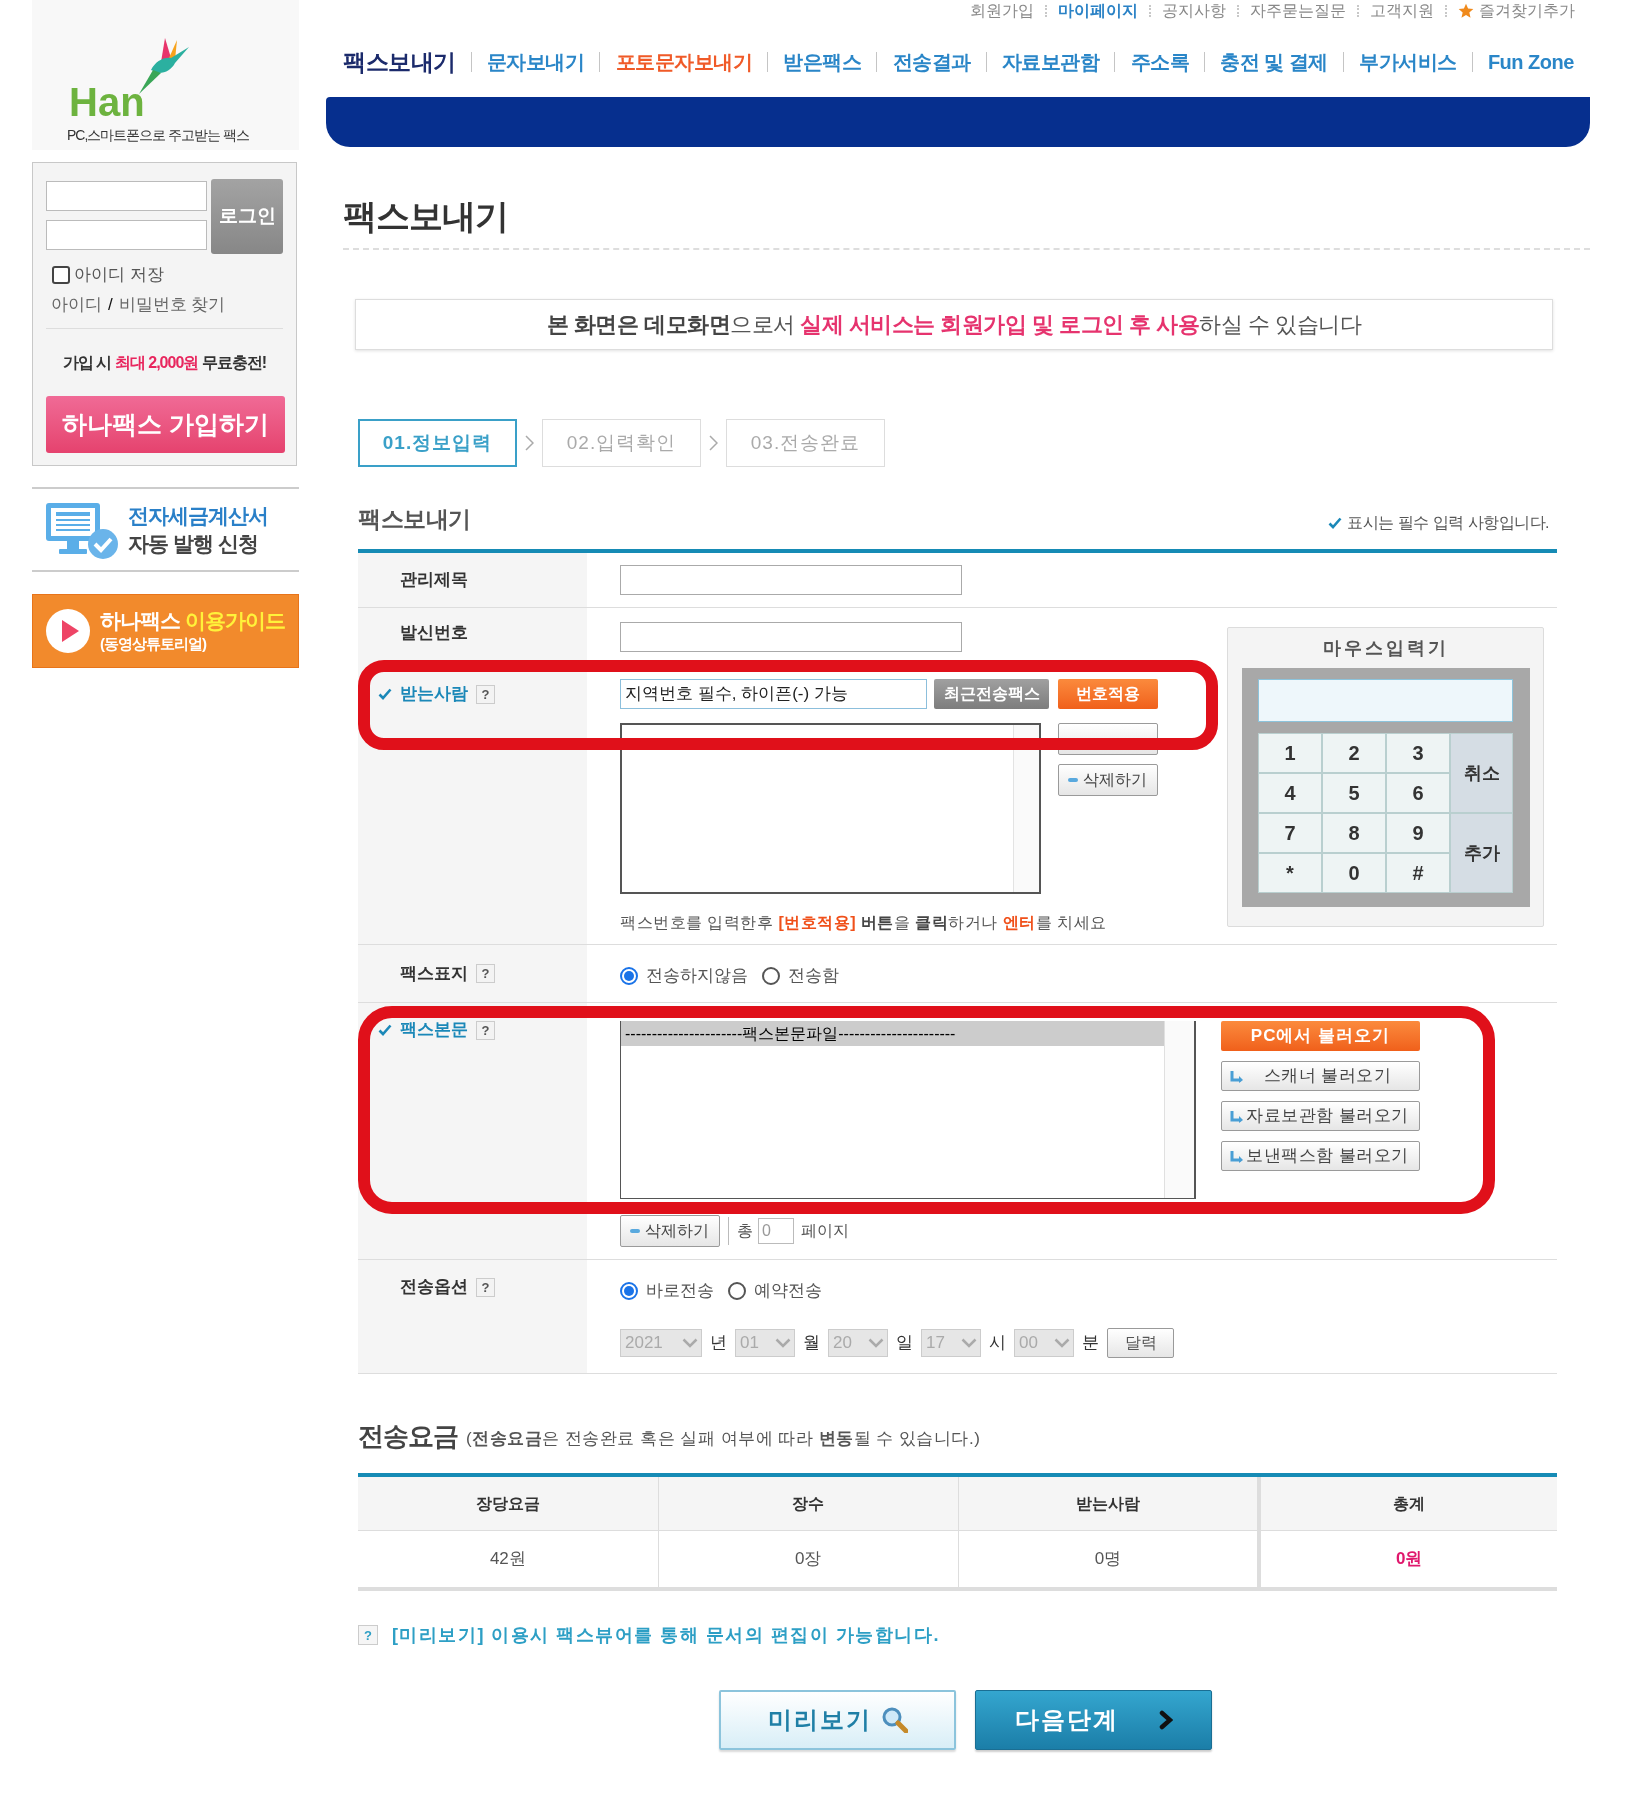 The image size is (1636, 1811). Describe the element at coordinates (791, 580) in the screenshot. I see `subject-field` at that location.